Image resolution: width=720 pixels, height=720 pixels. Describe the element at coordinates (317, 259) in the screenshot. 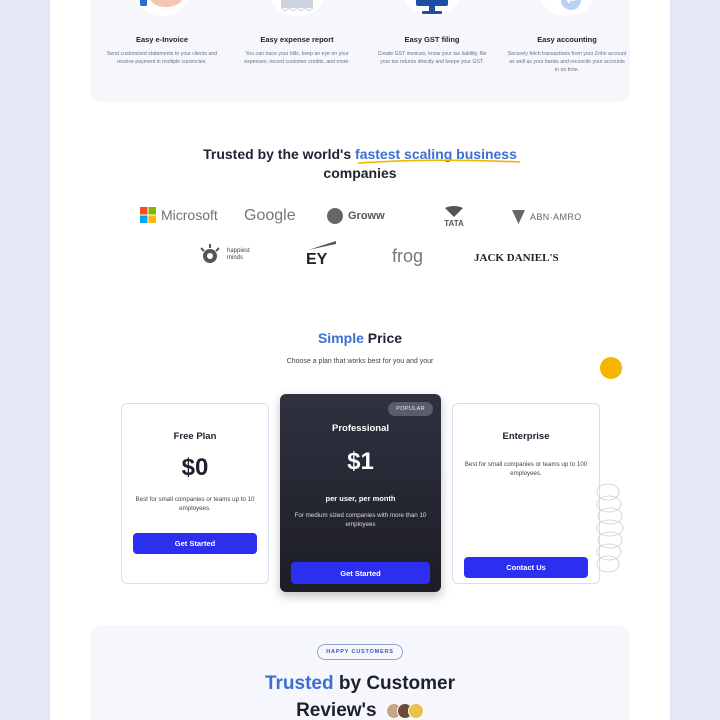

I see `logo-text: EY` at that location.